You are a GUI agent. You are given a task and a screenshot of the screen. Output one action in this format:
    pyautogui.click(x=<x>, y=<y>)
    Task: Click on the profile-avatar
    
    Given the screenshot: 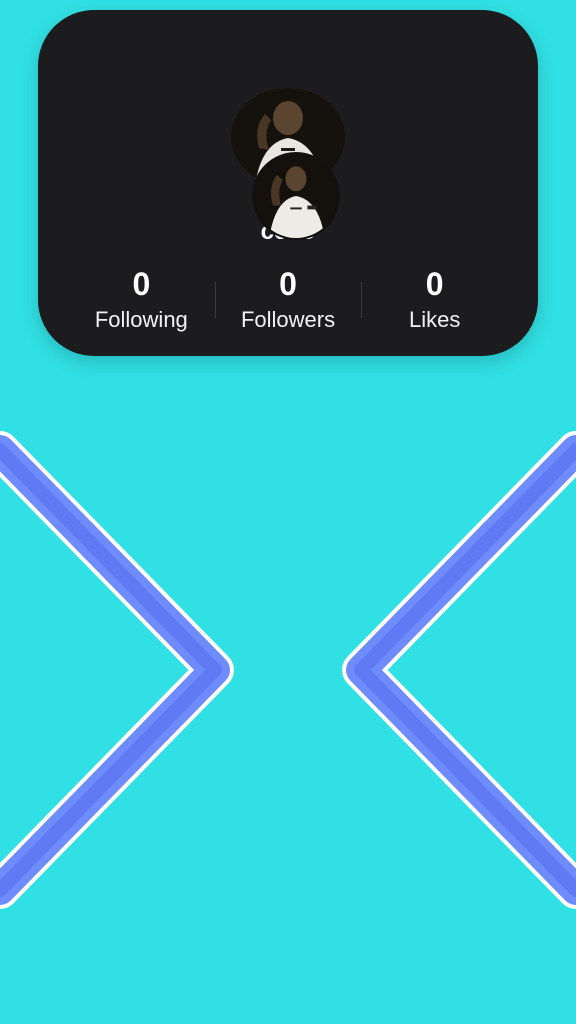 What is the action you would take?
    pyautogui.click(x=296, y=196)
    